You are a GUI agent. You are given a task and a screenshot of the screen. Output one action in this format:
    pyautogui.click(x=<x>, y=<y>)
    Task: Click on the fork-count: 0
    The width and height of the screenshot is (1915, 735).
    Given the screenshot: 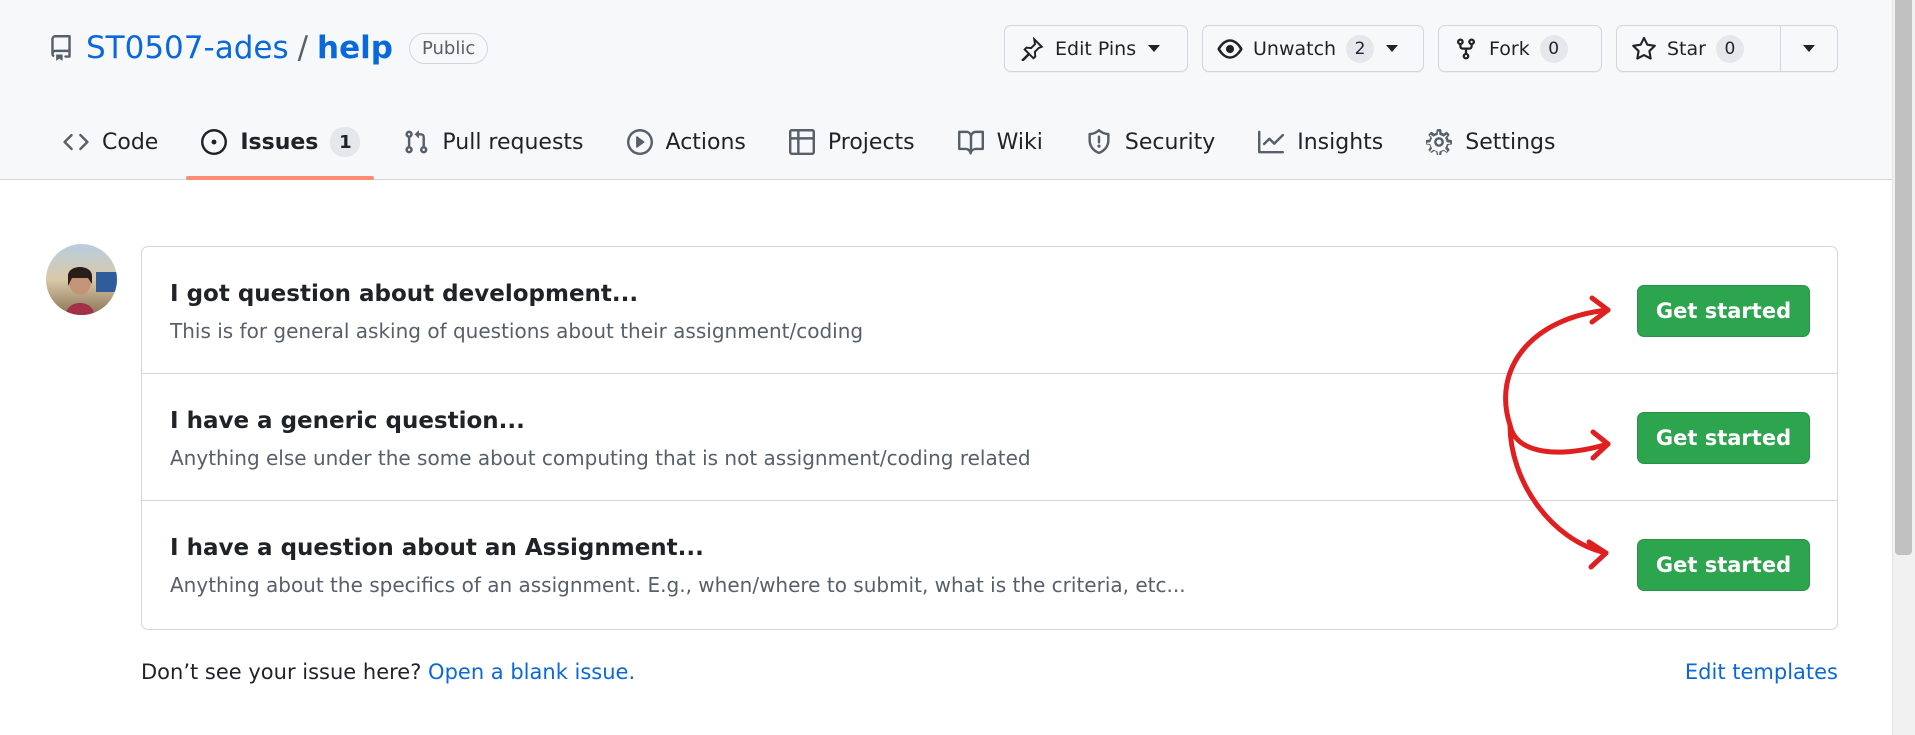 What is the action you would take?
    pyautogui.click(x=1553, y=48)
    